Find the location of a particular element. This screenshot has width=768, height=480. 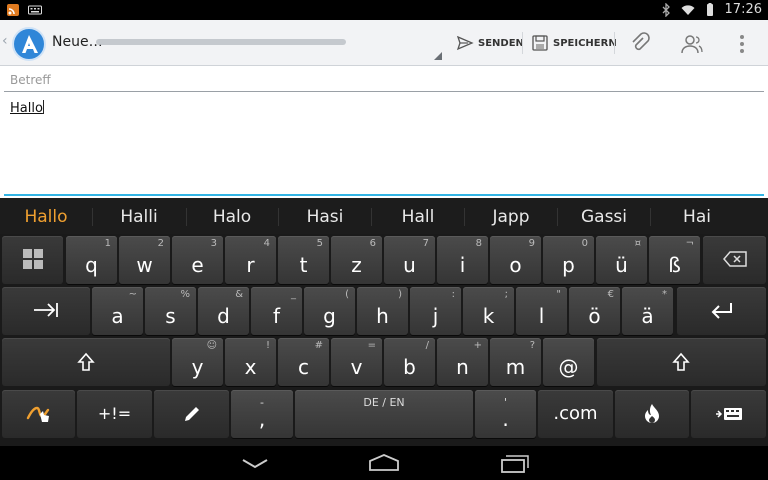

key-a: ~ a is located at coordinates (117, 311).